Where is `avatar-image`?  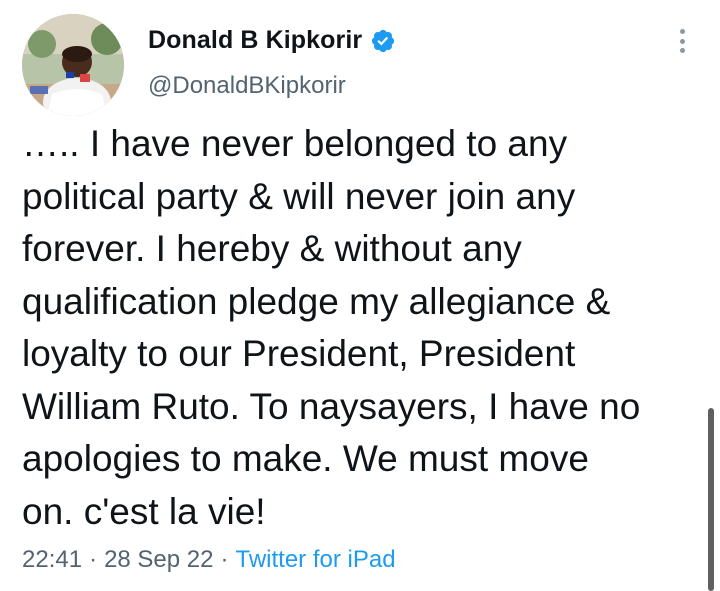
avatar-image is located at coordinates (73, 65).